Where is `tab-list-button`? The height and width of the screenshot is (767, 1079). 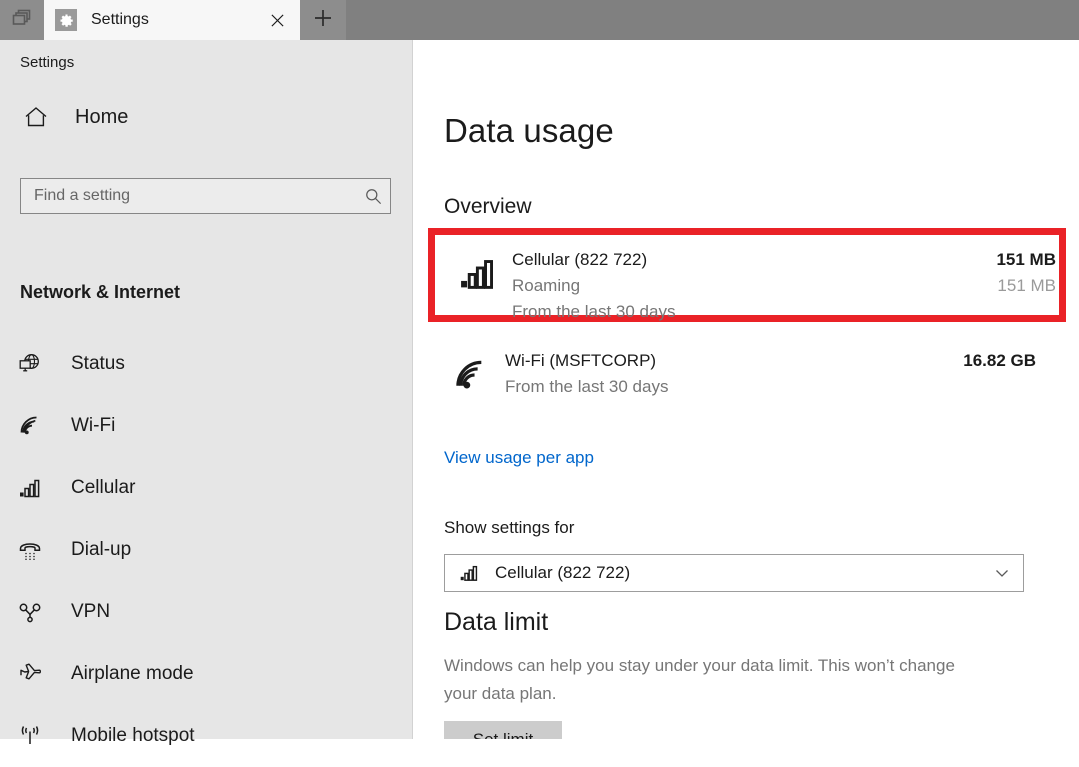
tab-list-button is located at coordinates (22, 20).